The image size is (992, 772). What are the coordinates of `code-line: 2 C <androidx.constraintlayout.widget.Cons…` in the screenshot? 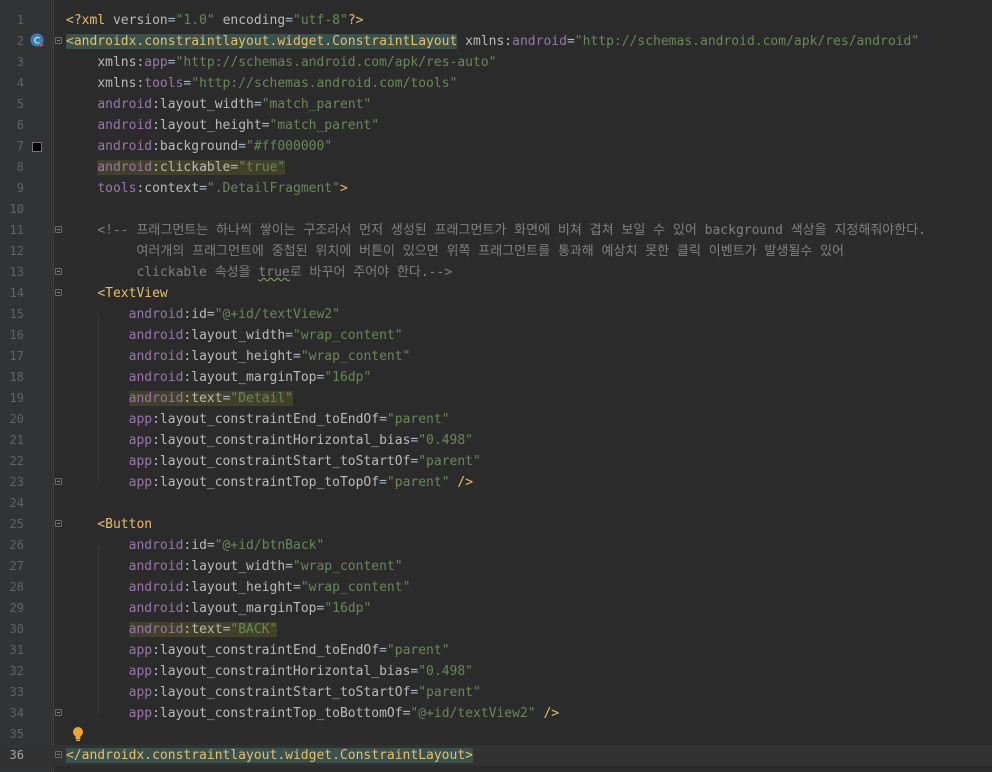 It's located at (496, 41).